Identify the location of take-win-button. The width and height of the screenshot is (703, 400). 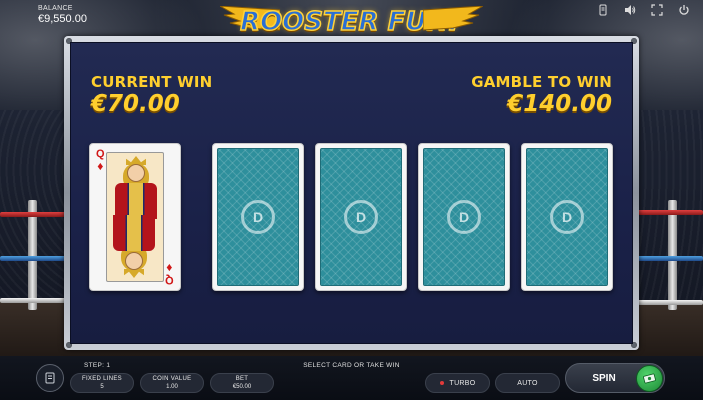
(649, 378).